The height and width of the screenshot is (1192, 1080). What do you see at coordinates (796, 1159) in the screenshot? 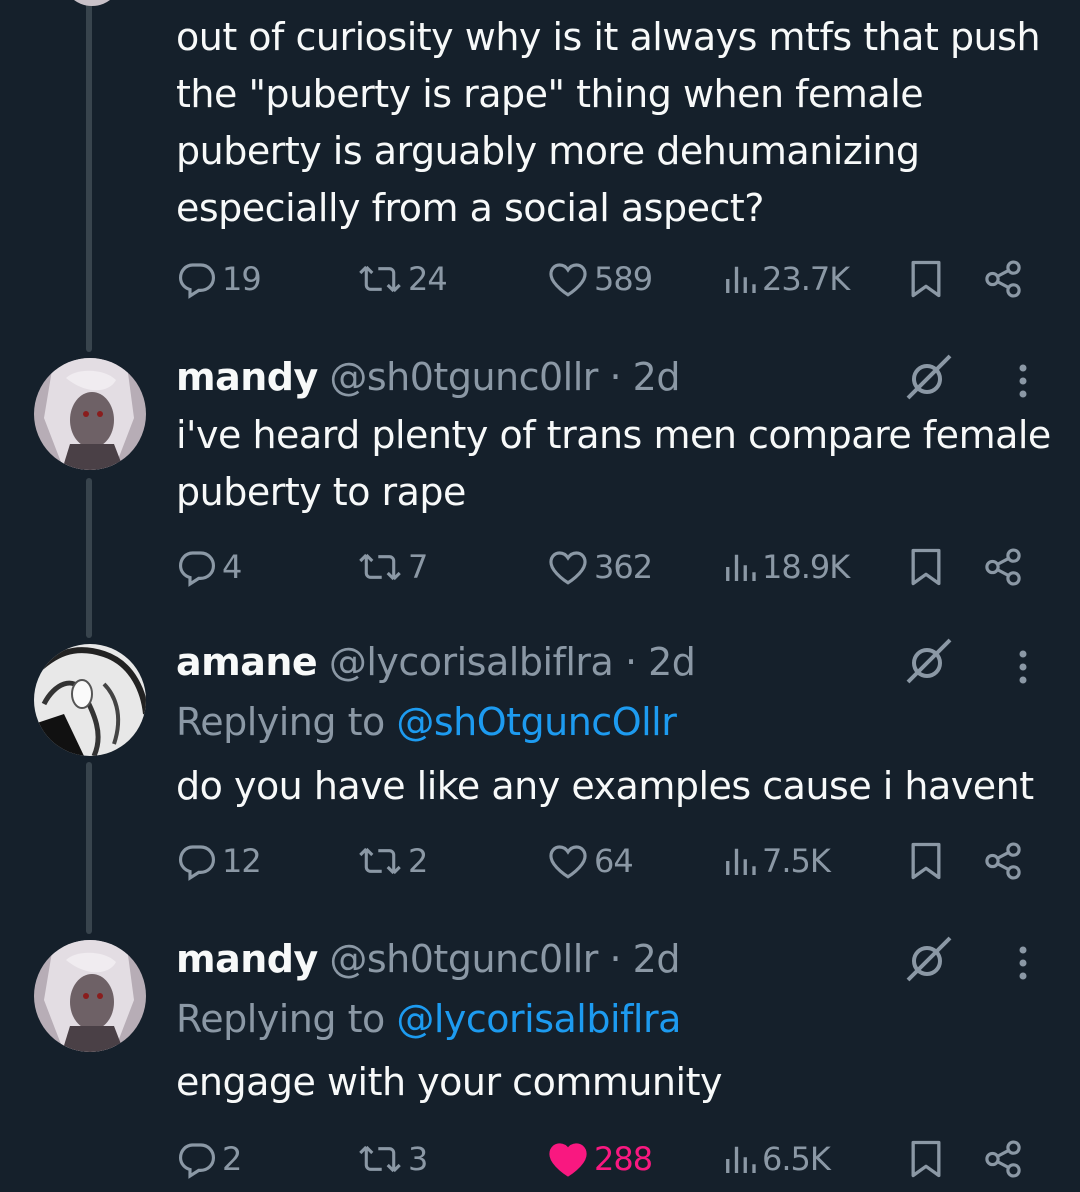
I see `view-count: 6.5K` at bounding box center [796, 1159].